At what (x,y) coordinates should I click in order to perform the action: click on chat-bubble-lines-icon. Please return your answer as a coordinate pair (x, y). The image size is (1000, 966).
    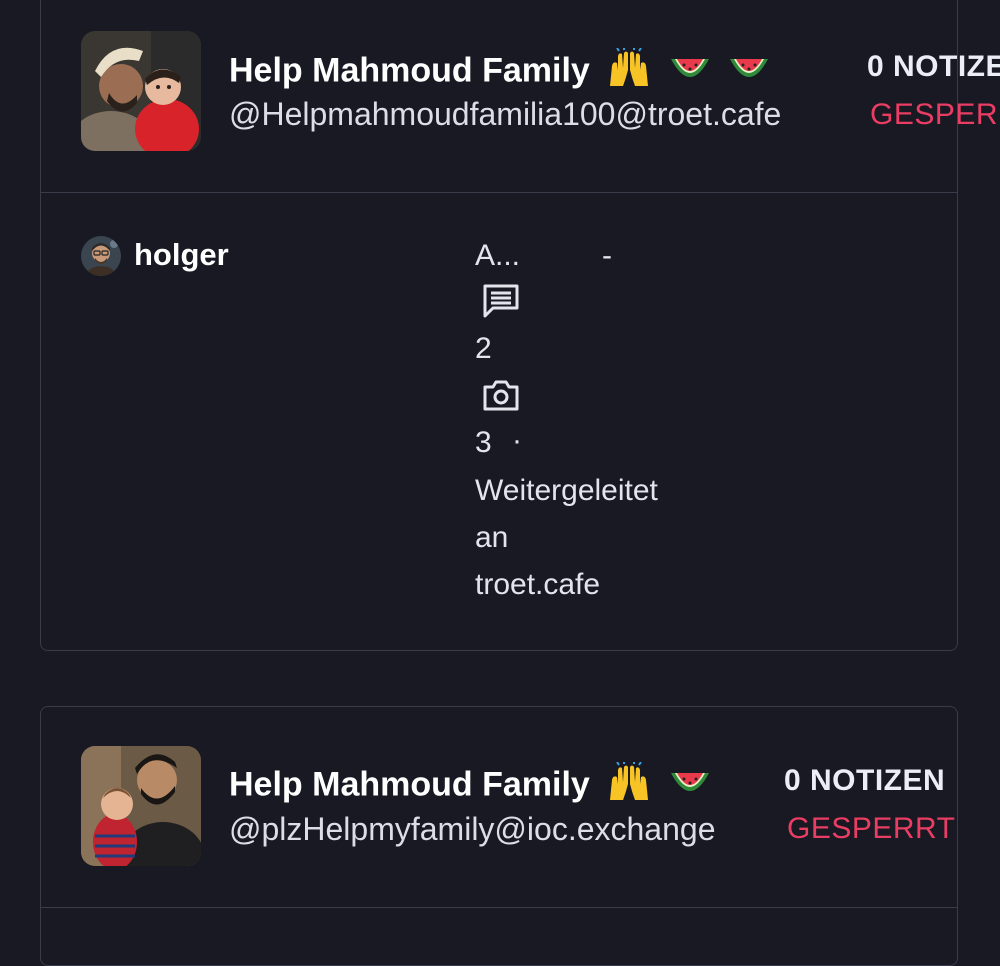
    Looking at the image, I should click on (501, 303).